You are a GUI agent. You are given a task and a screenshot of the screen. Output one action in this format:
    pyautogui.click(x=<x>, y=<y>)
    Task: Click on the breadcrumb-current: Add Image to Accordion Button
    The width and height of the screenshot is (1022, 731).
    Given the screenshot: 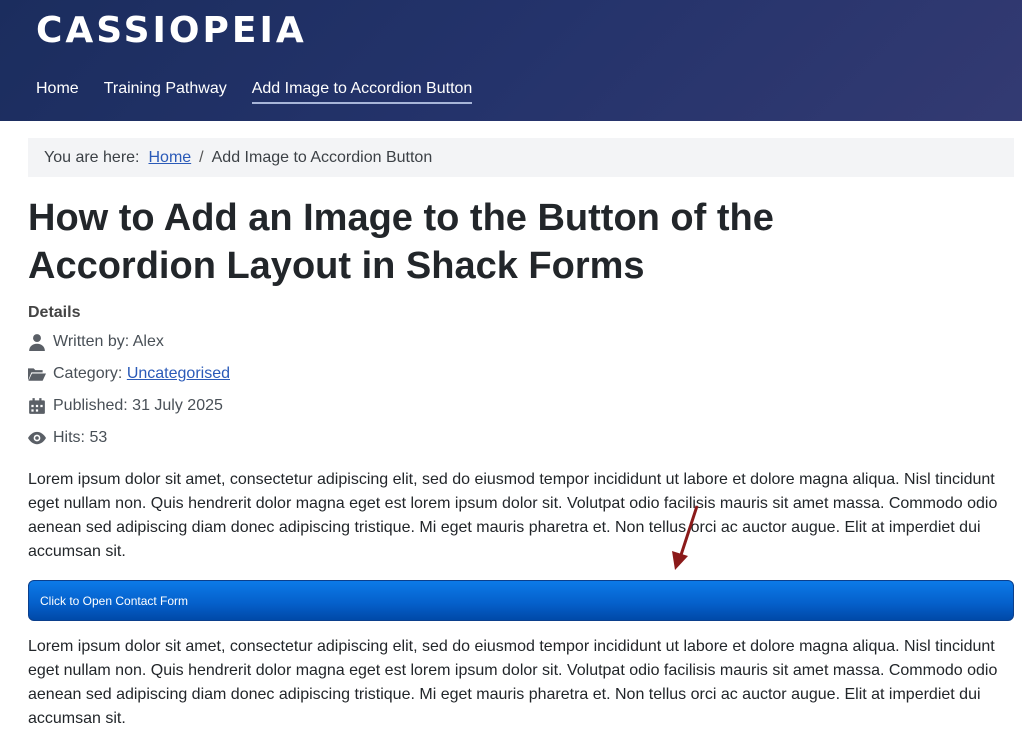 What is the action you would take?
    pyautogui.click(x=322, y=157)
    